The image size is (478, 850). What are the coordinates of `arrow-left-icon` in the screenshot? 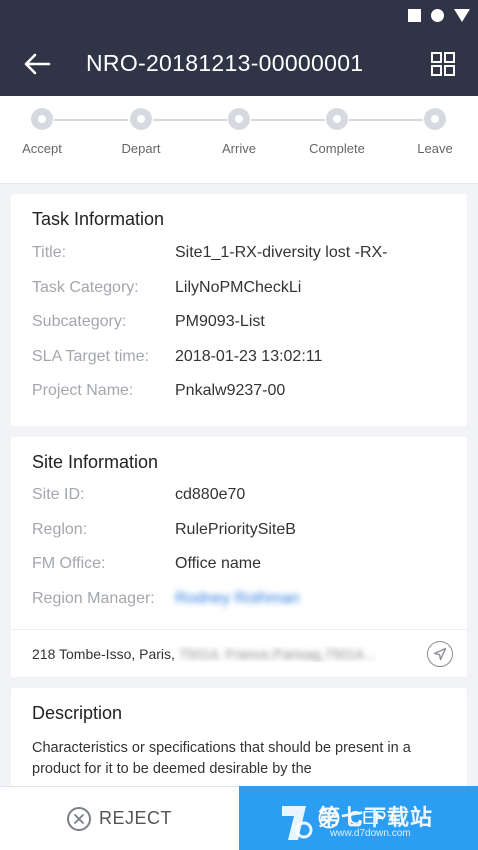 It's located at (37, 64).